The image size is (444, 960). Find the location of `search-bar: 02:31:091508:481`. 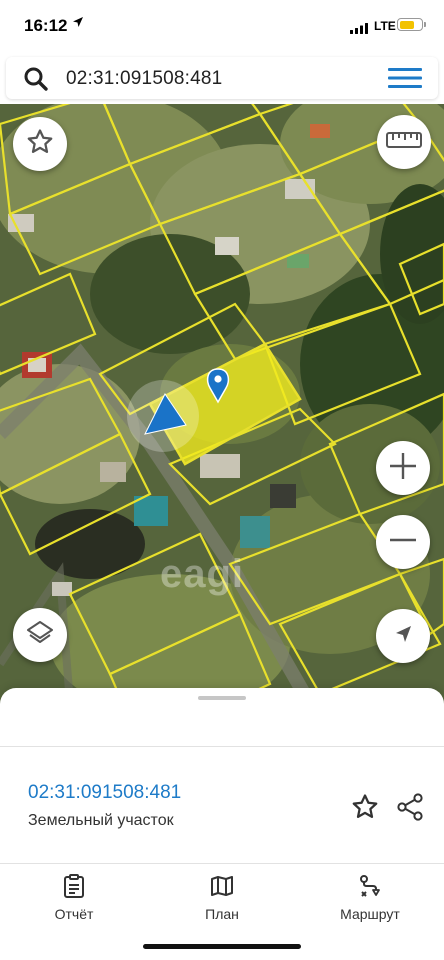

search-bar: 02:31:091508:481 is located at coordinates (222, 78).